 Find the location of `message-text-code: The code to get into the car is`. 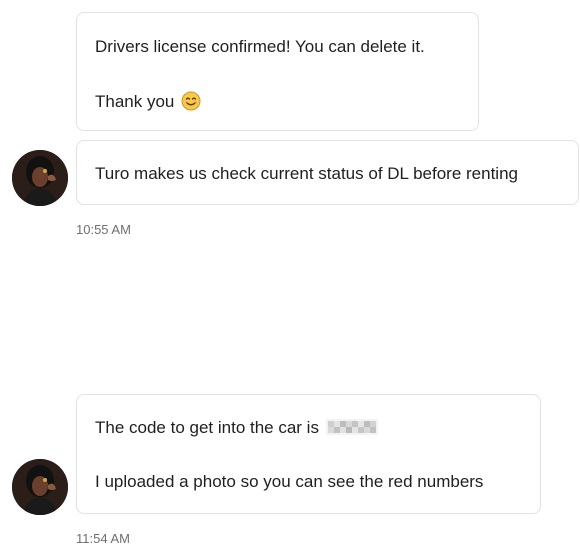

message-text-code: The code to get into the car is is located at coordinates (236, 428).